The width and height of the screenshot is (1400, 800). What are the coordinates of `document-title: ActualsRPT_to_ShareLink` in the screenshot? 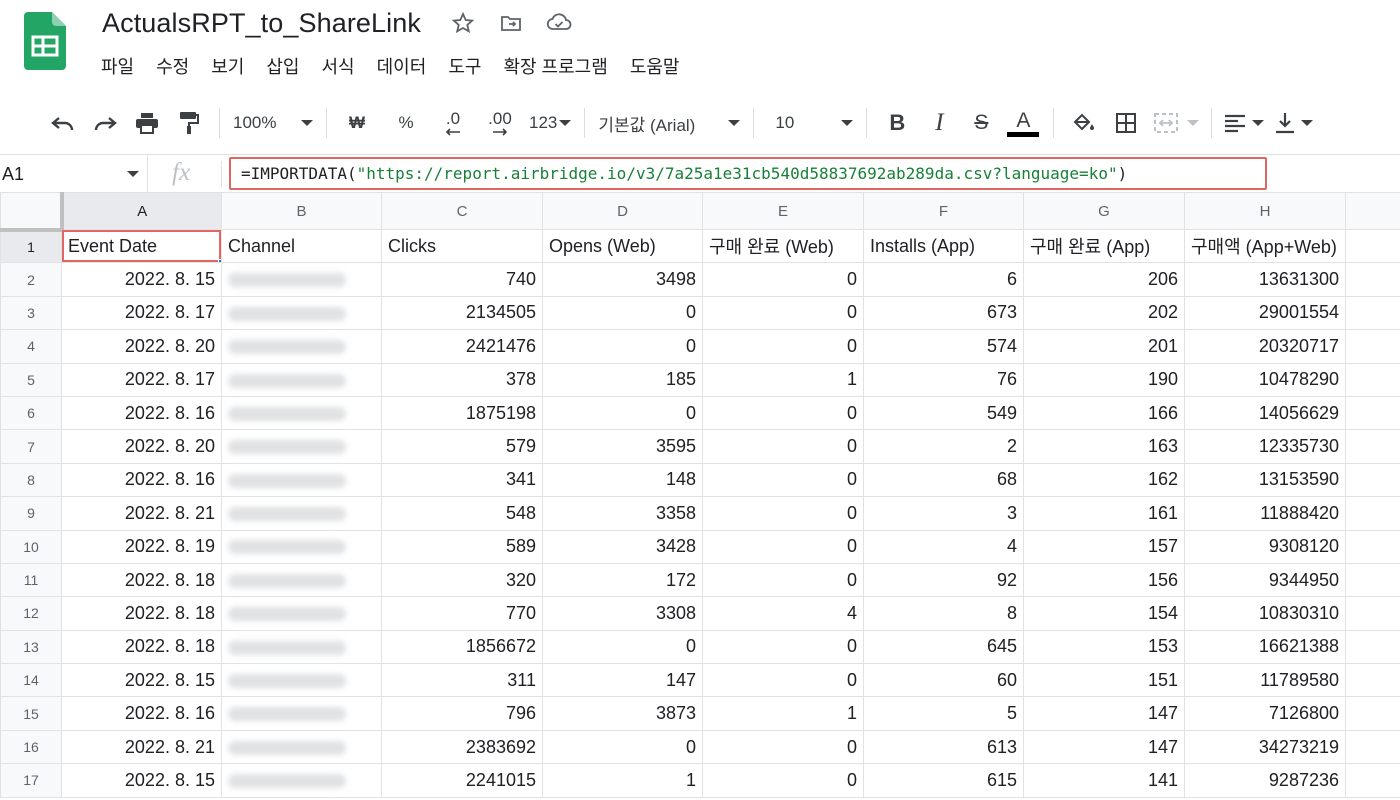 It's located at (261, 23).